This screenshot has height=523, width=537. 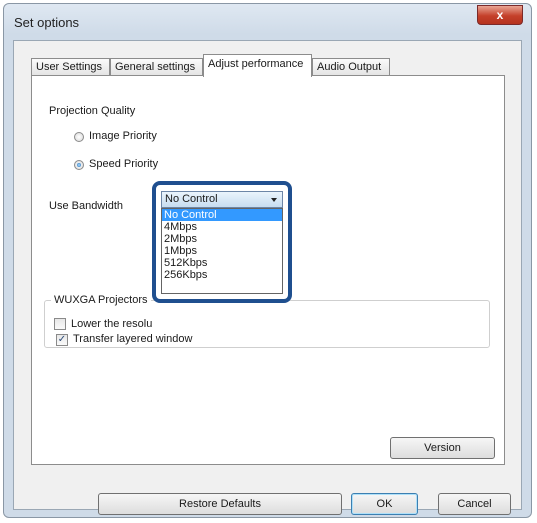 I want to click on tab-audio-output: Audio Output, so click(x=351, y=67).